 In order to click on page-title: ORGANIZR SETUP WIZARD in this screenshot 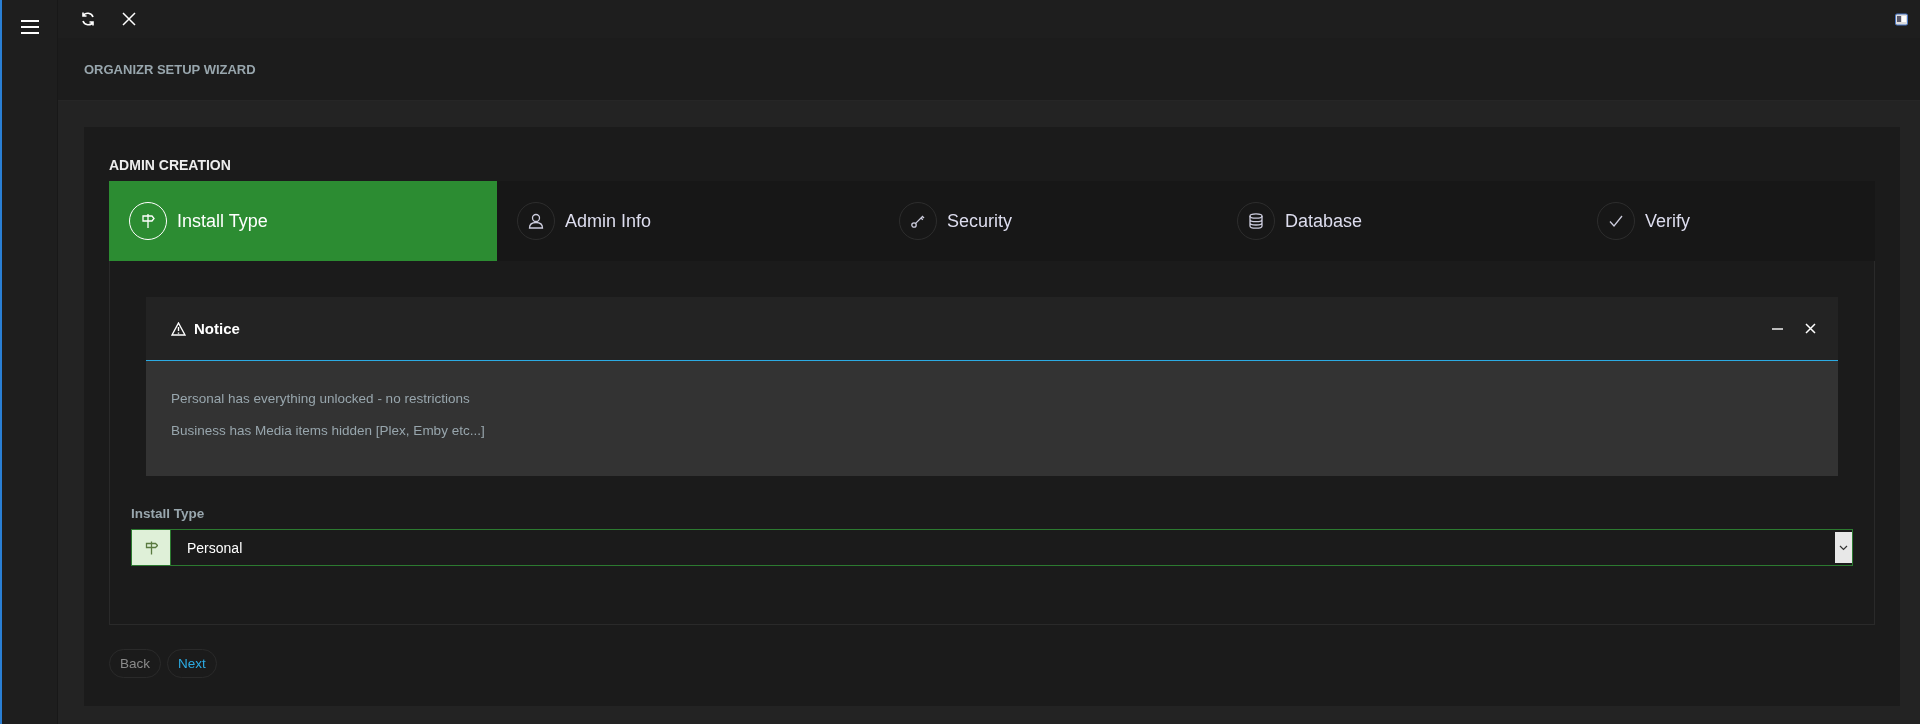, I will do `click(170, 69)`.